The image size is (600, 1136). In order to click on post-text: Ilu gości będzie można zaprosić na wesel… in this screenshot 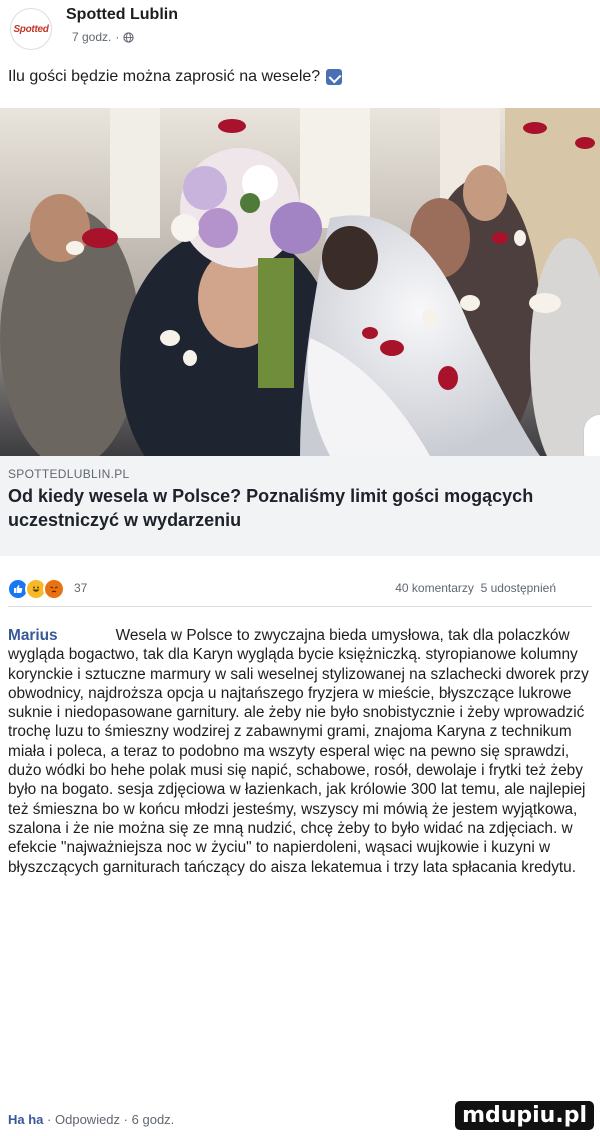, I will do `click(175, 77)`.